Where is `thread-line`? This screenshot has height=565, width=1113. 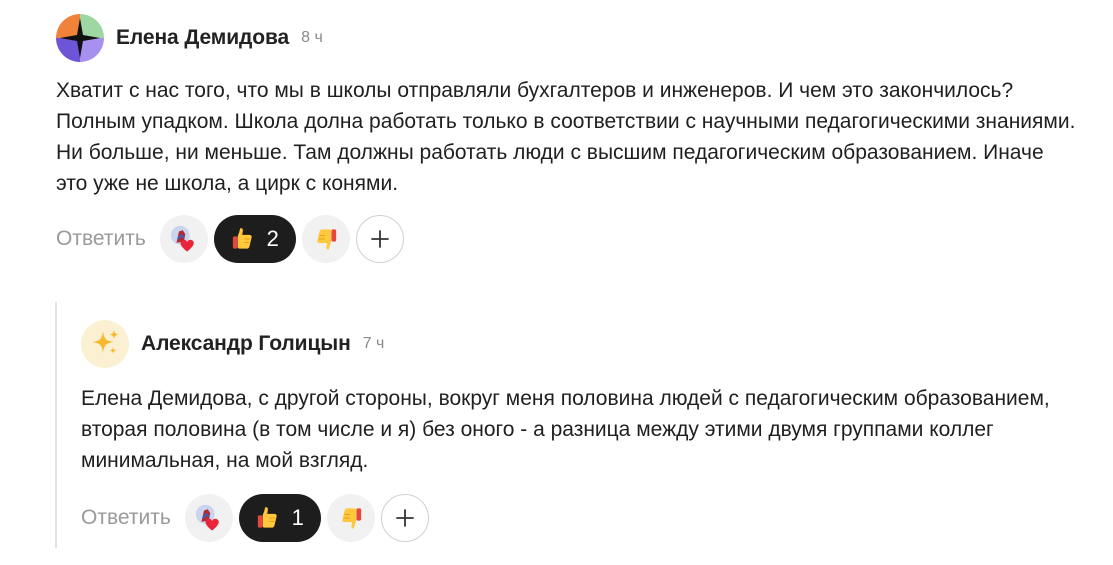 thread-line is located at coordinates (56, 425).